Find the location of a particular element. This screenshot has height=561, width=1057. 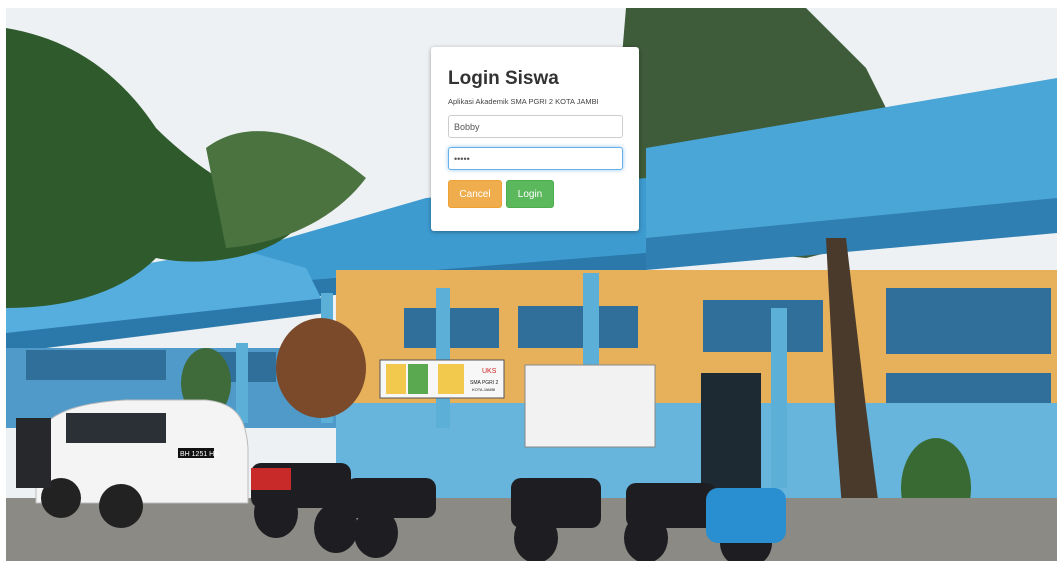

username-input is located at coordinates (535, 126).